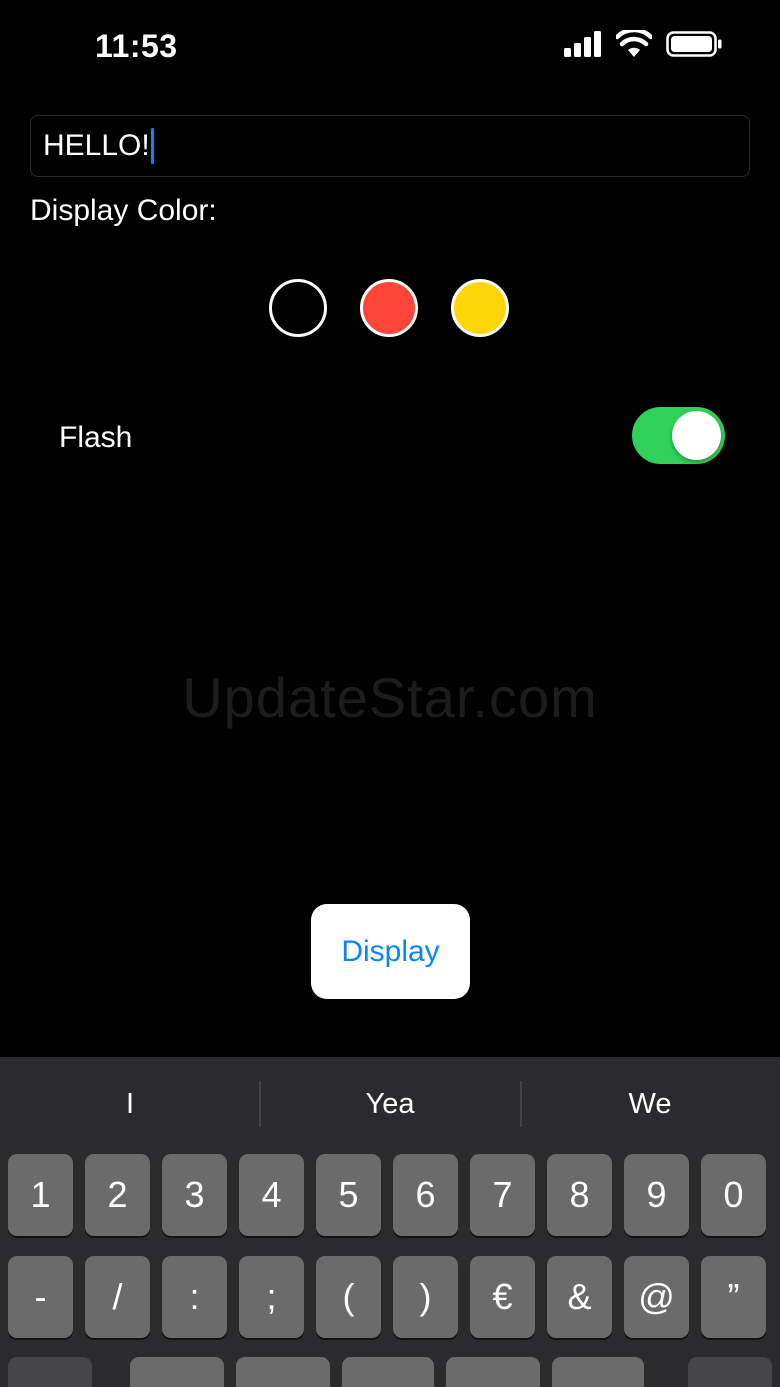  What do you see at coordinates (733, 1297) in the screenshot?
I see `key: ”` at bounding box center [733, 1297].